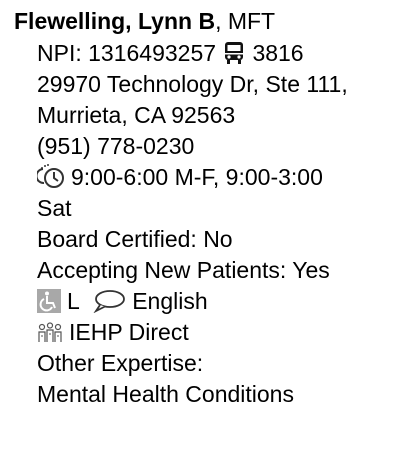 This screenshot has height=471, width=406. What do you see at coordinates (192, 84) in the screenshot?
I see `address-line-1: 29970 Technology Dr, Ste 111,` at bounding box center [192, 84].